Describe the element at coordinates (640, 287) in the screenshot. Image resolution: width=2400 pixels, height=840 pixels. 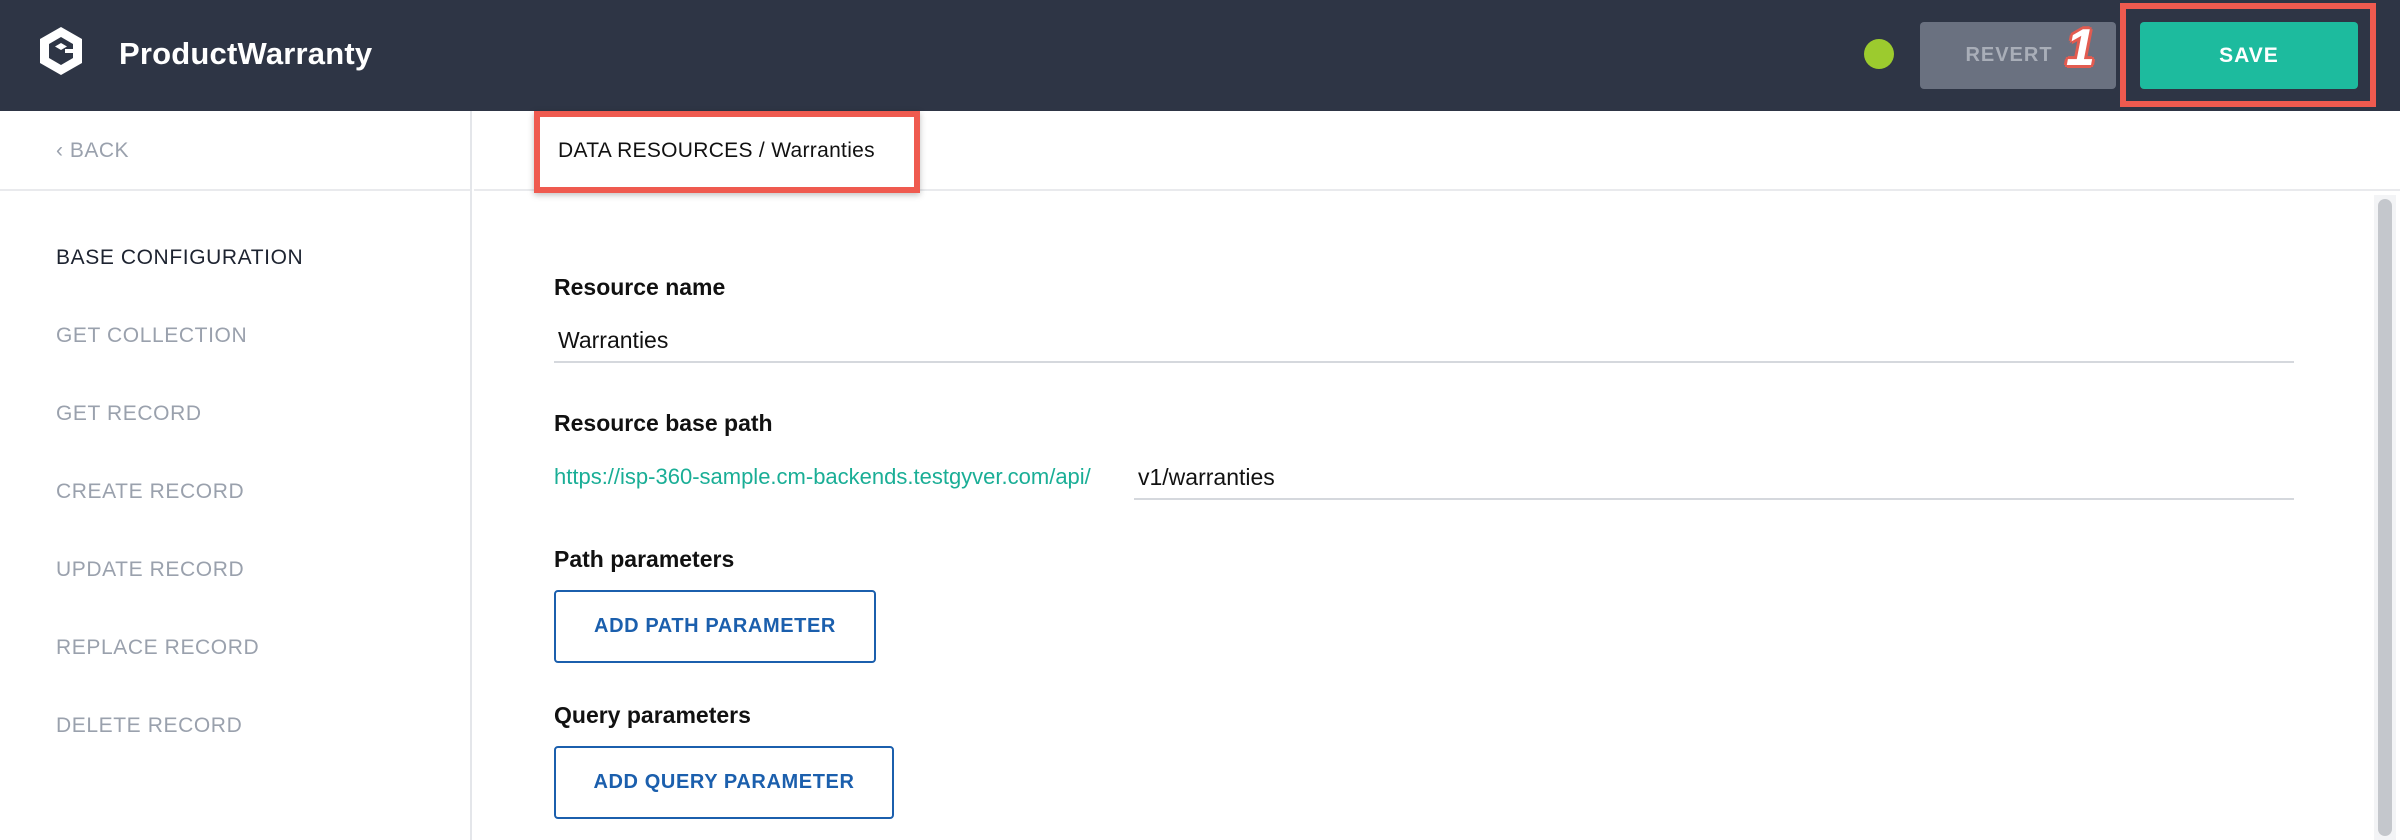
I see `resource-name-label: Resource name` at that location.